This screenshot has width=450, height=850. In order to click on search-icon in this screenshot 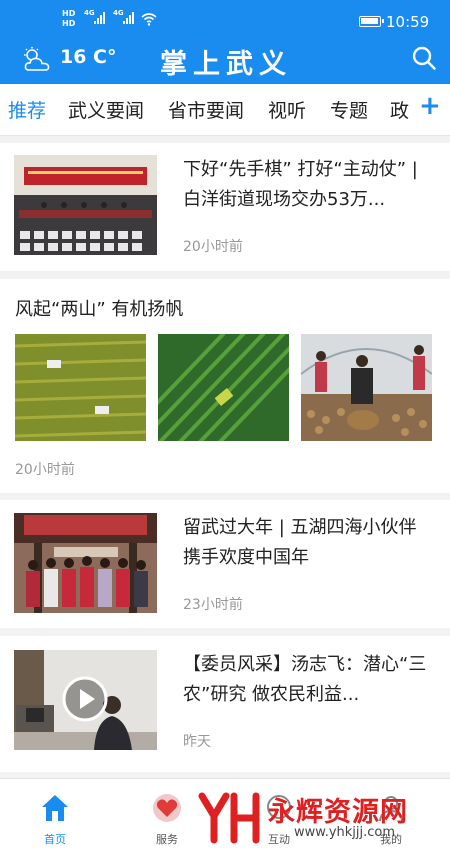, I will do `click(424, 58)`.